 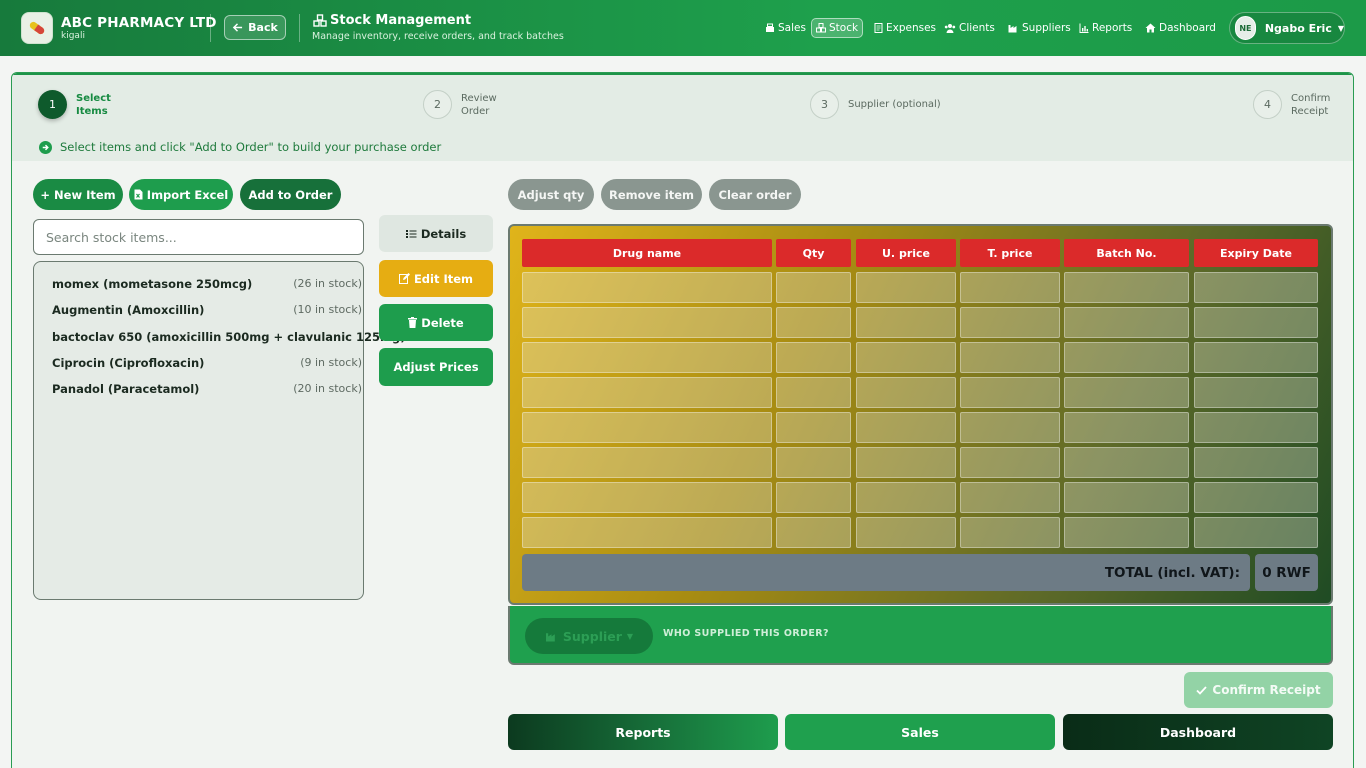 What do you see at coordinates (755, 194) in the screenshot?
I see `clear-order-button: Clear order` at bounding box center [755, 194].